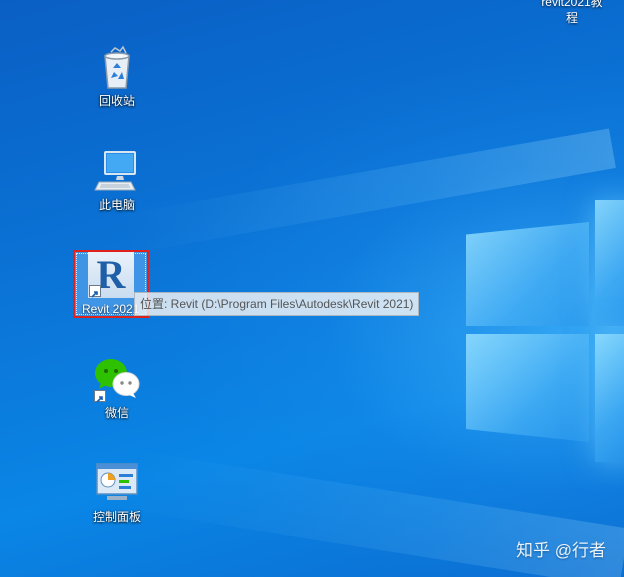  I want to click on desktop-item-label-line2: 程, so click(571, 18).